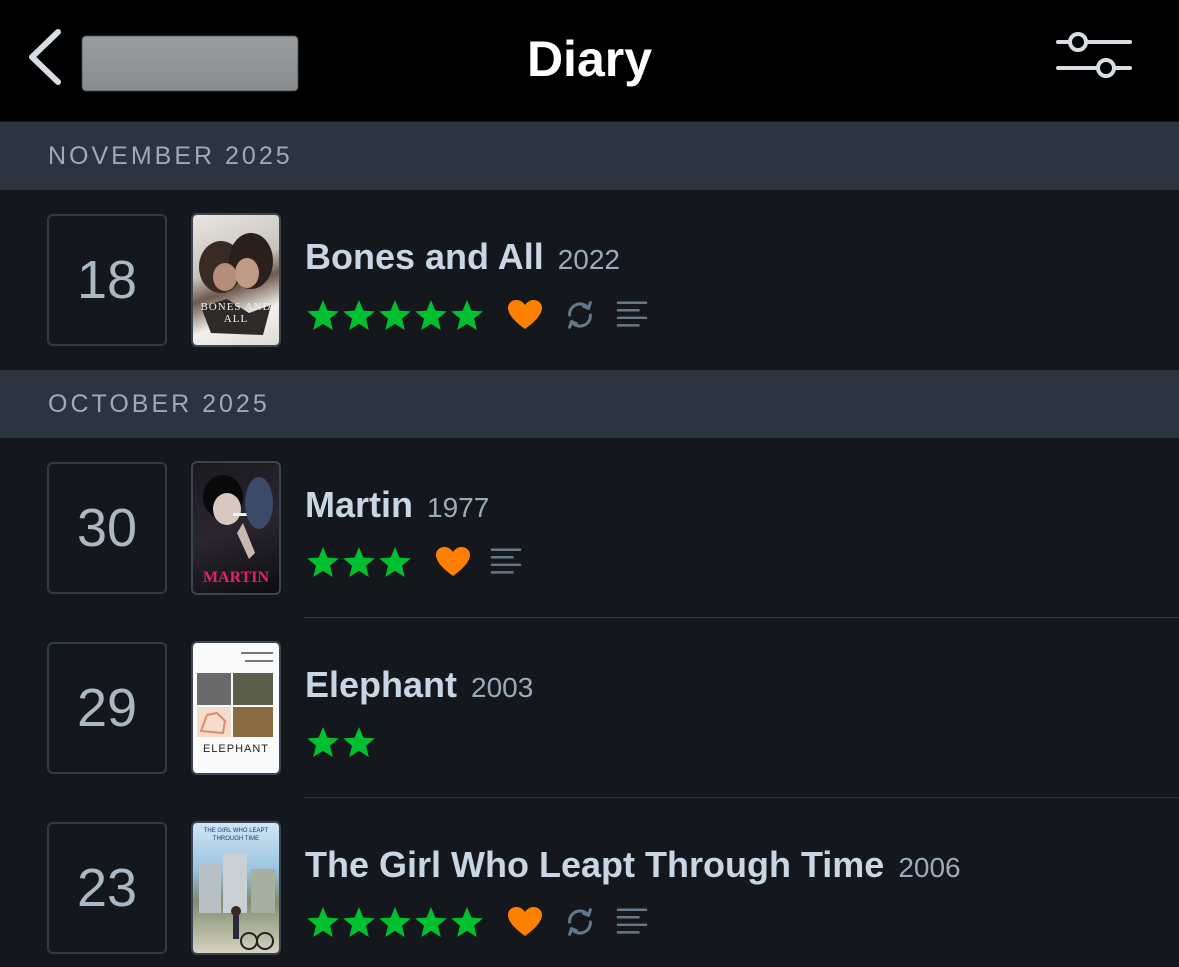  Describe the element at coordinates (594, 864) in the screenshot. I see `film-title: The Girl Who Leapt Through Time` at that location.